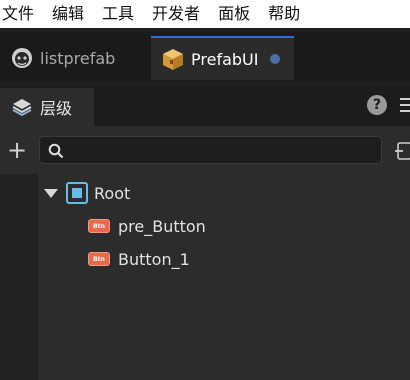  Describe the element at coordinates (78, 58) in the screenshot. I see `tab-label: listprefab` at that location.